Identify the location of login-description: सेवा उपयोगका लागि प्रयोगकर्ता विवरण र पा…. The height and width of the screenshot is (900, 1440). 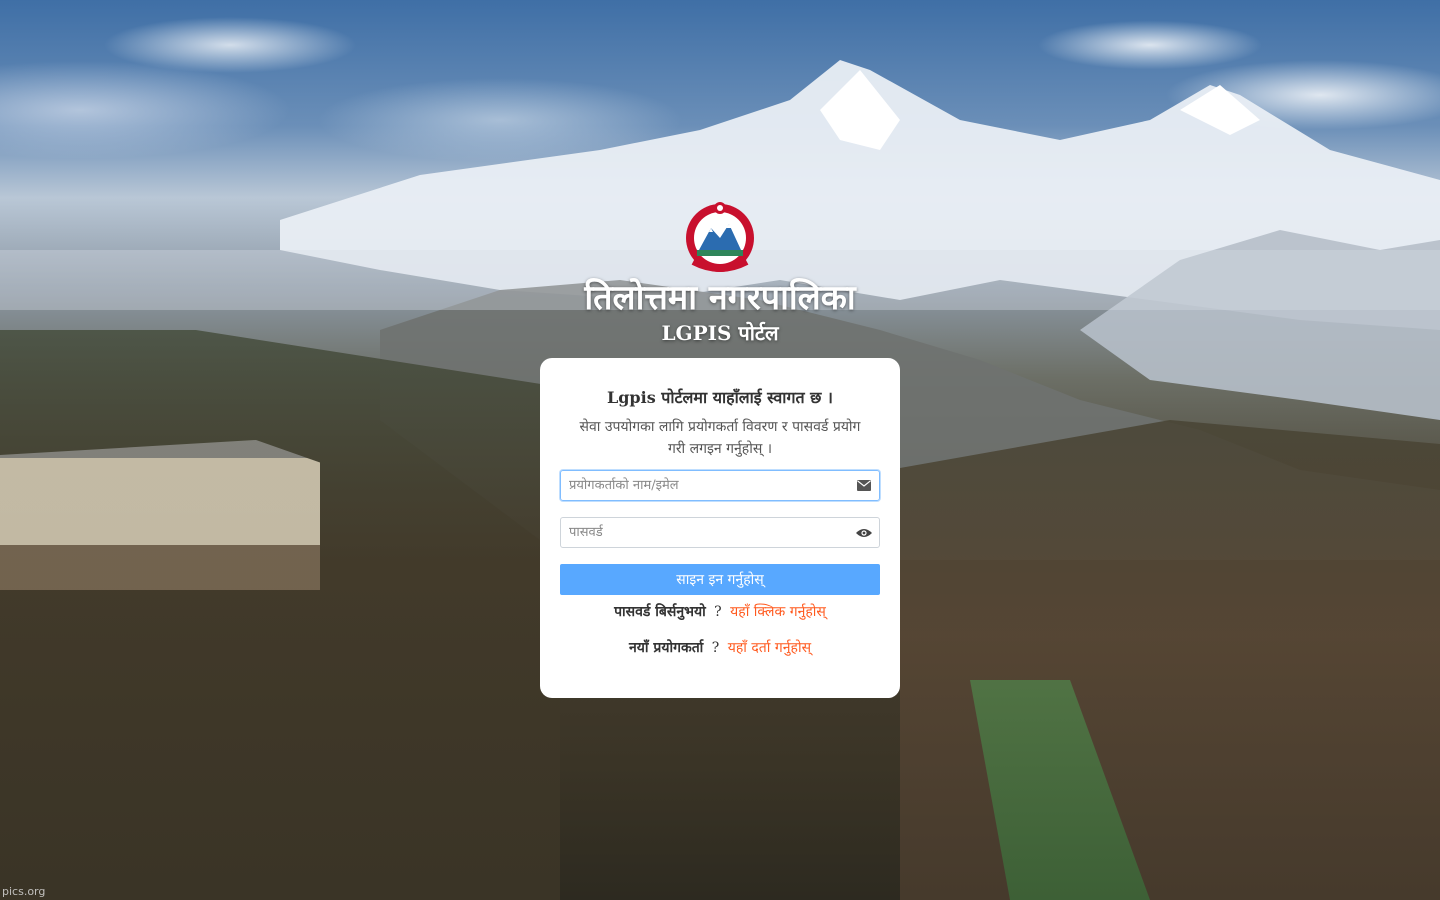
(720, 438).